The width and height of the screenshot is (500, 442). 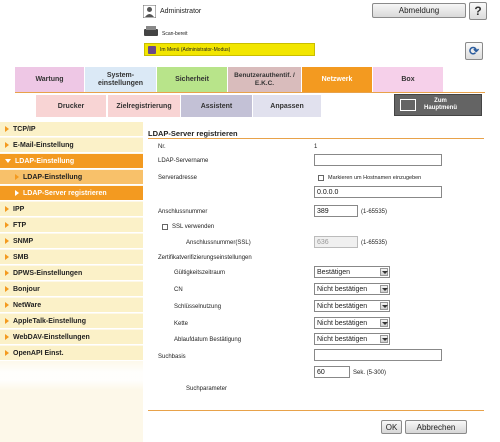 I want to click on server-address-input: 0.0.0.0, so click(x=378, y=192).